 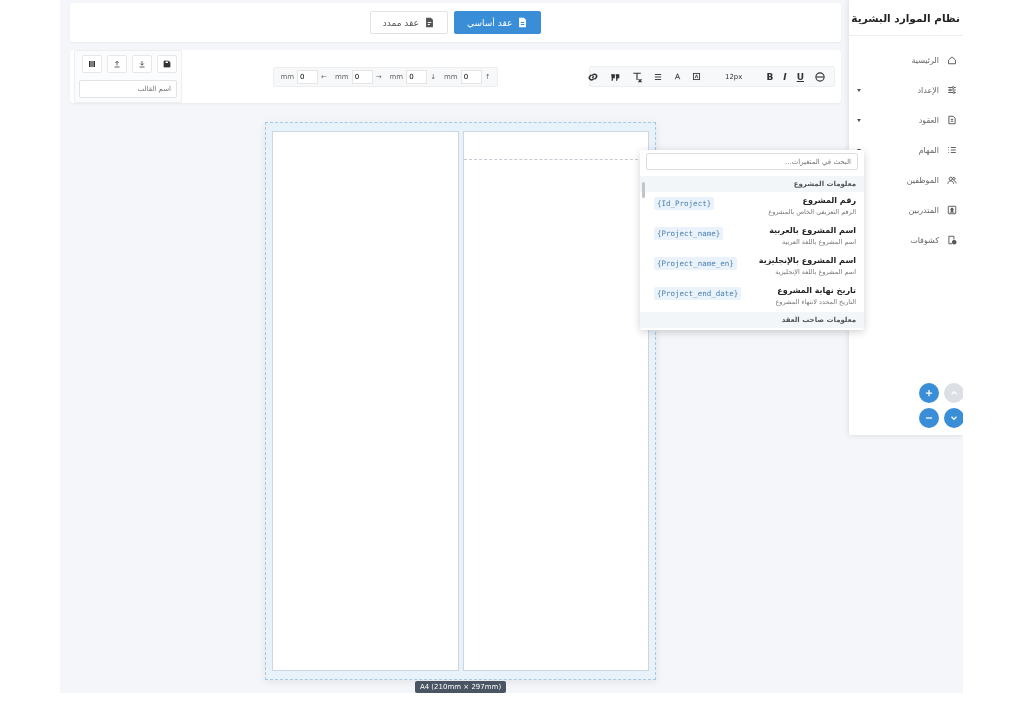 I want to click on sliders-icon, so click(x=952, y=90).